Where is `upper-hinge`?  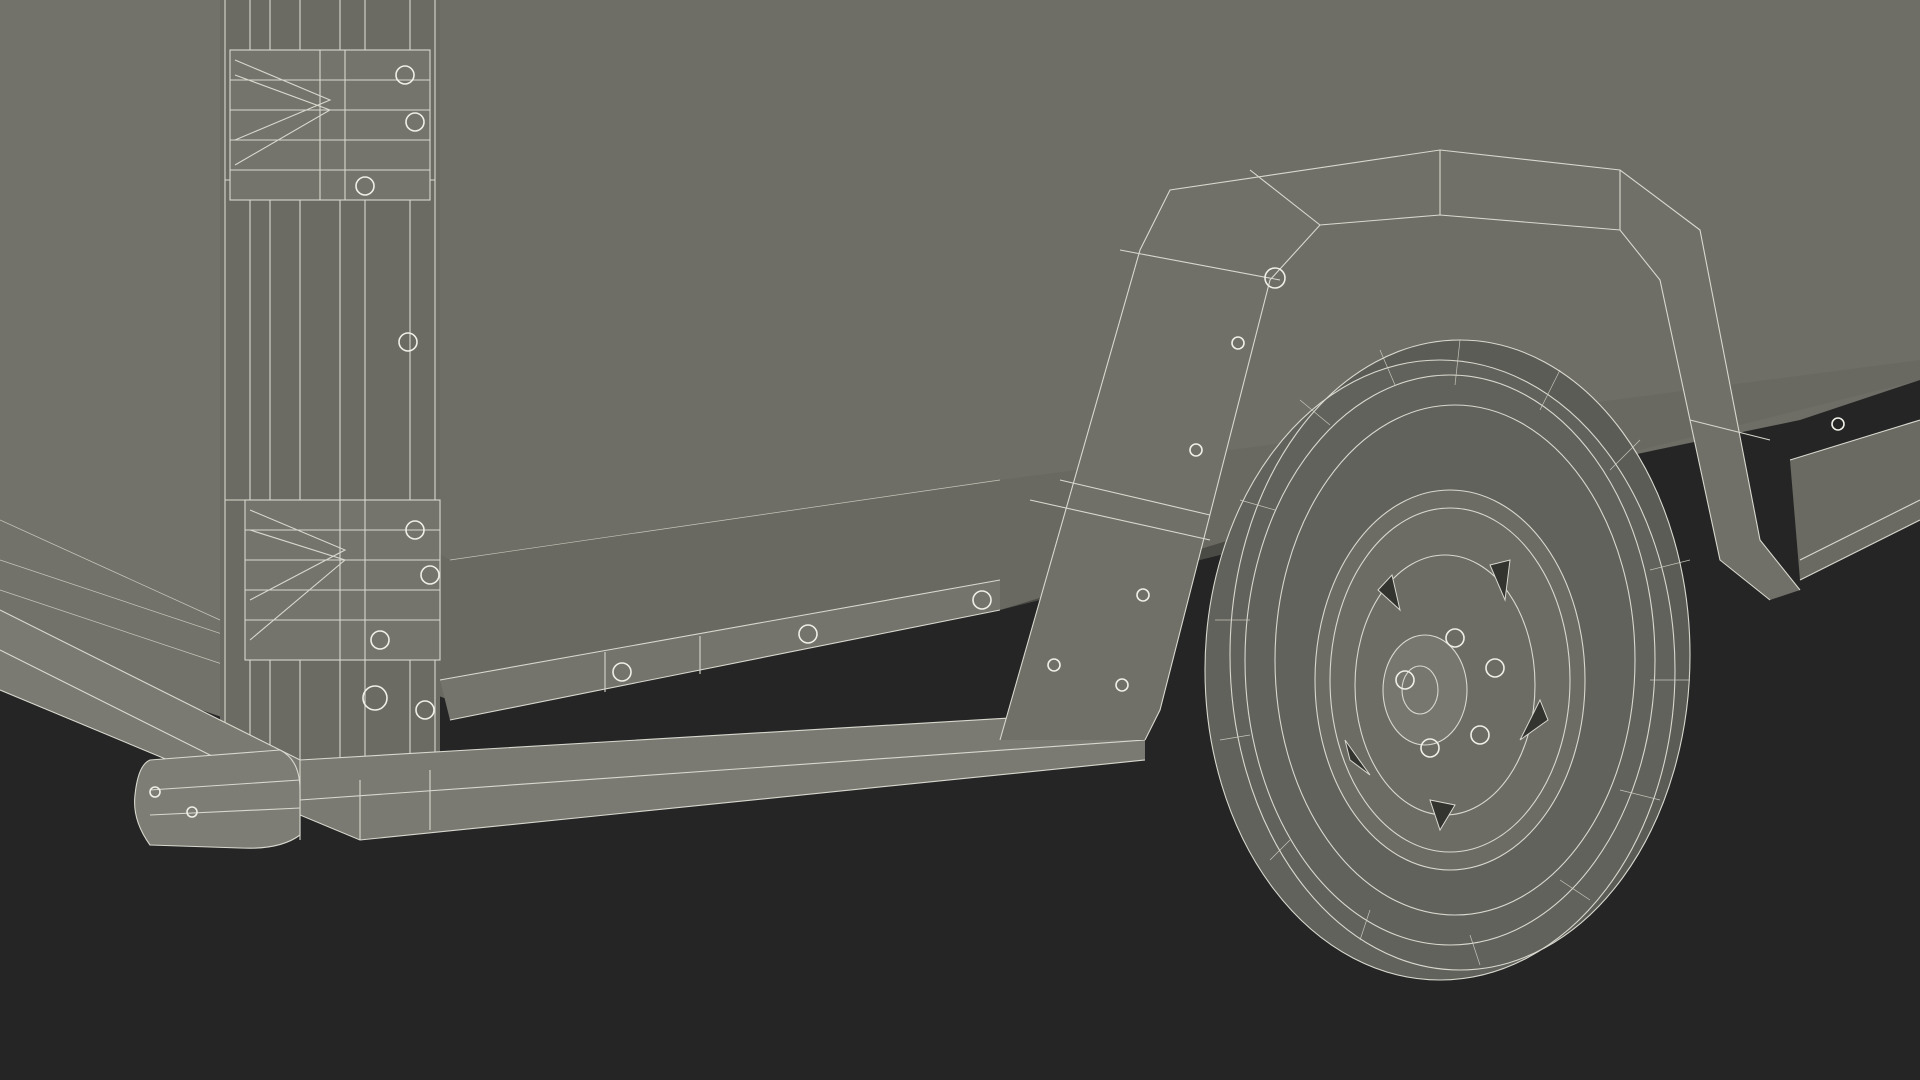
upper-hinge is located at coordinates (330, 125).